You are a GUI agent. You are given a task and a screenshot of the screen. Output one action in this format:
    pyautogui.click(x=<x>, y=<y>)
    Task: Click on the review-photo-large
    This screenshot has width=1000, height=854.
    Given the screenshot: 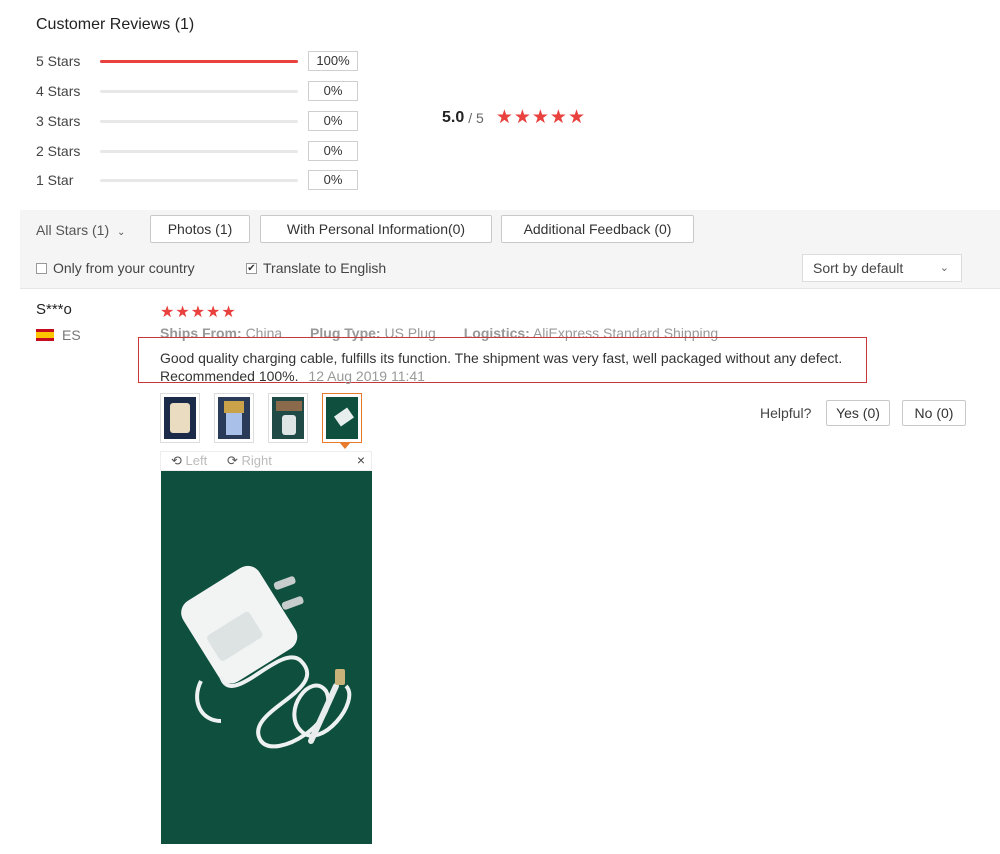 What is the action you would take?
    pyautogui.click(x=266, y=657)
    